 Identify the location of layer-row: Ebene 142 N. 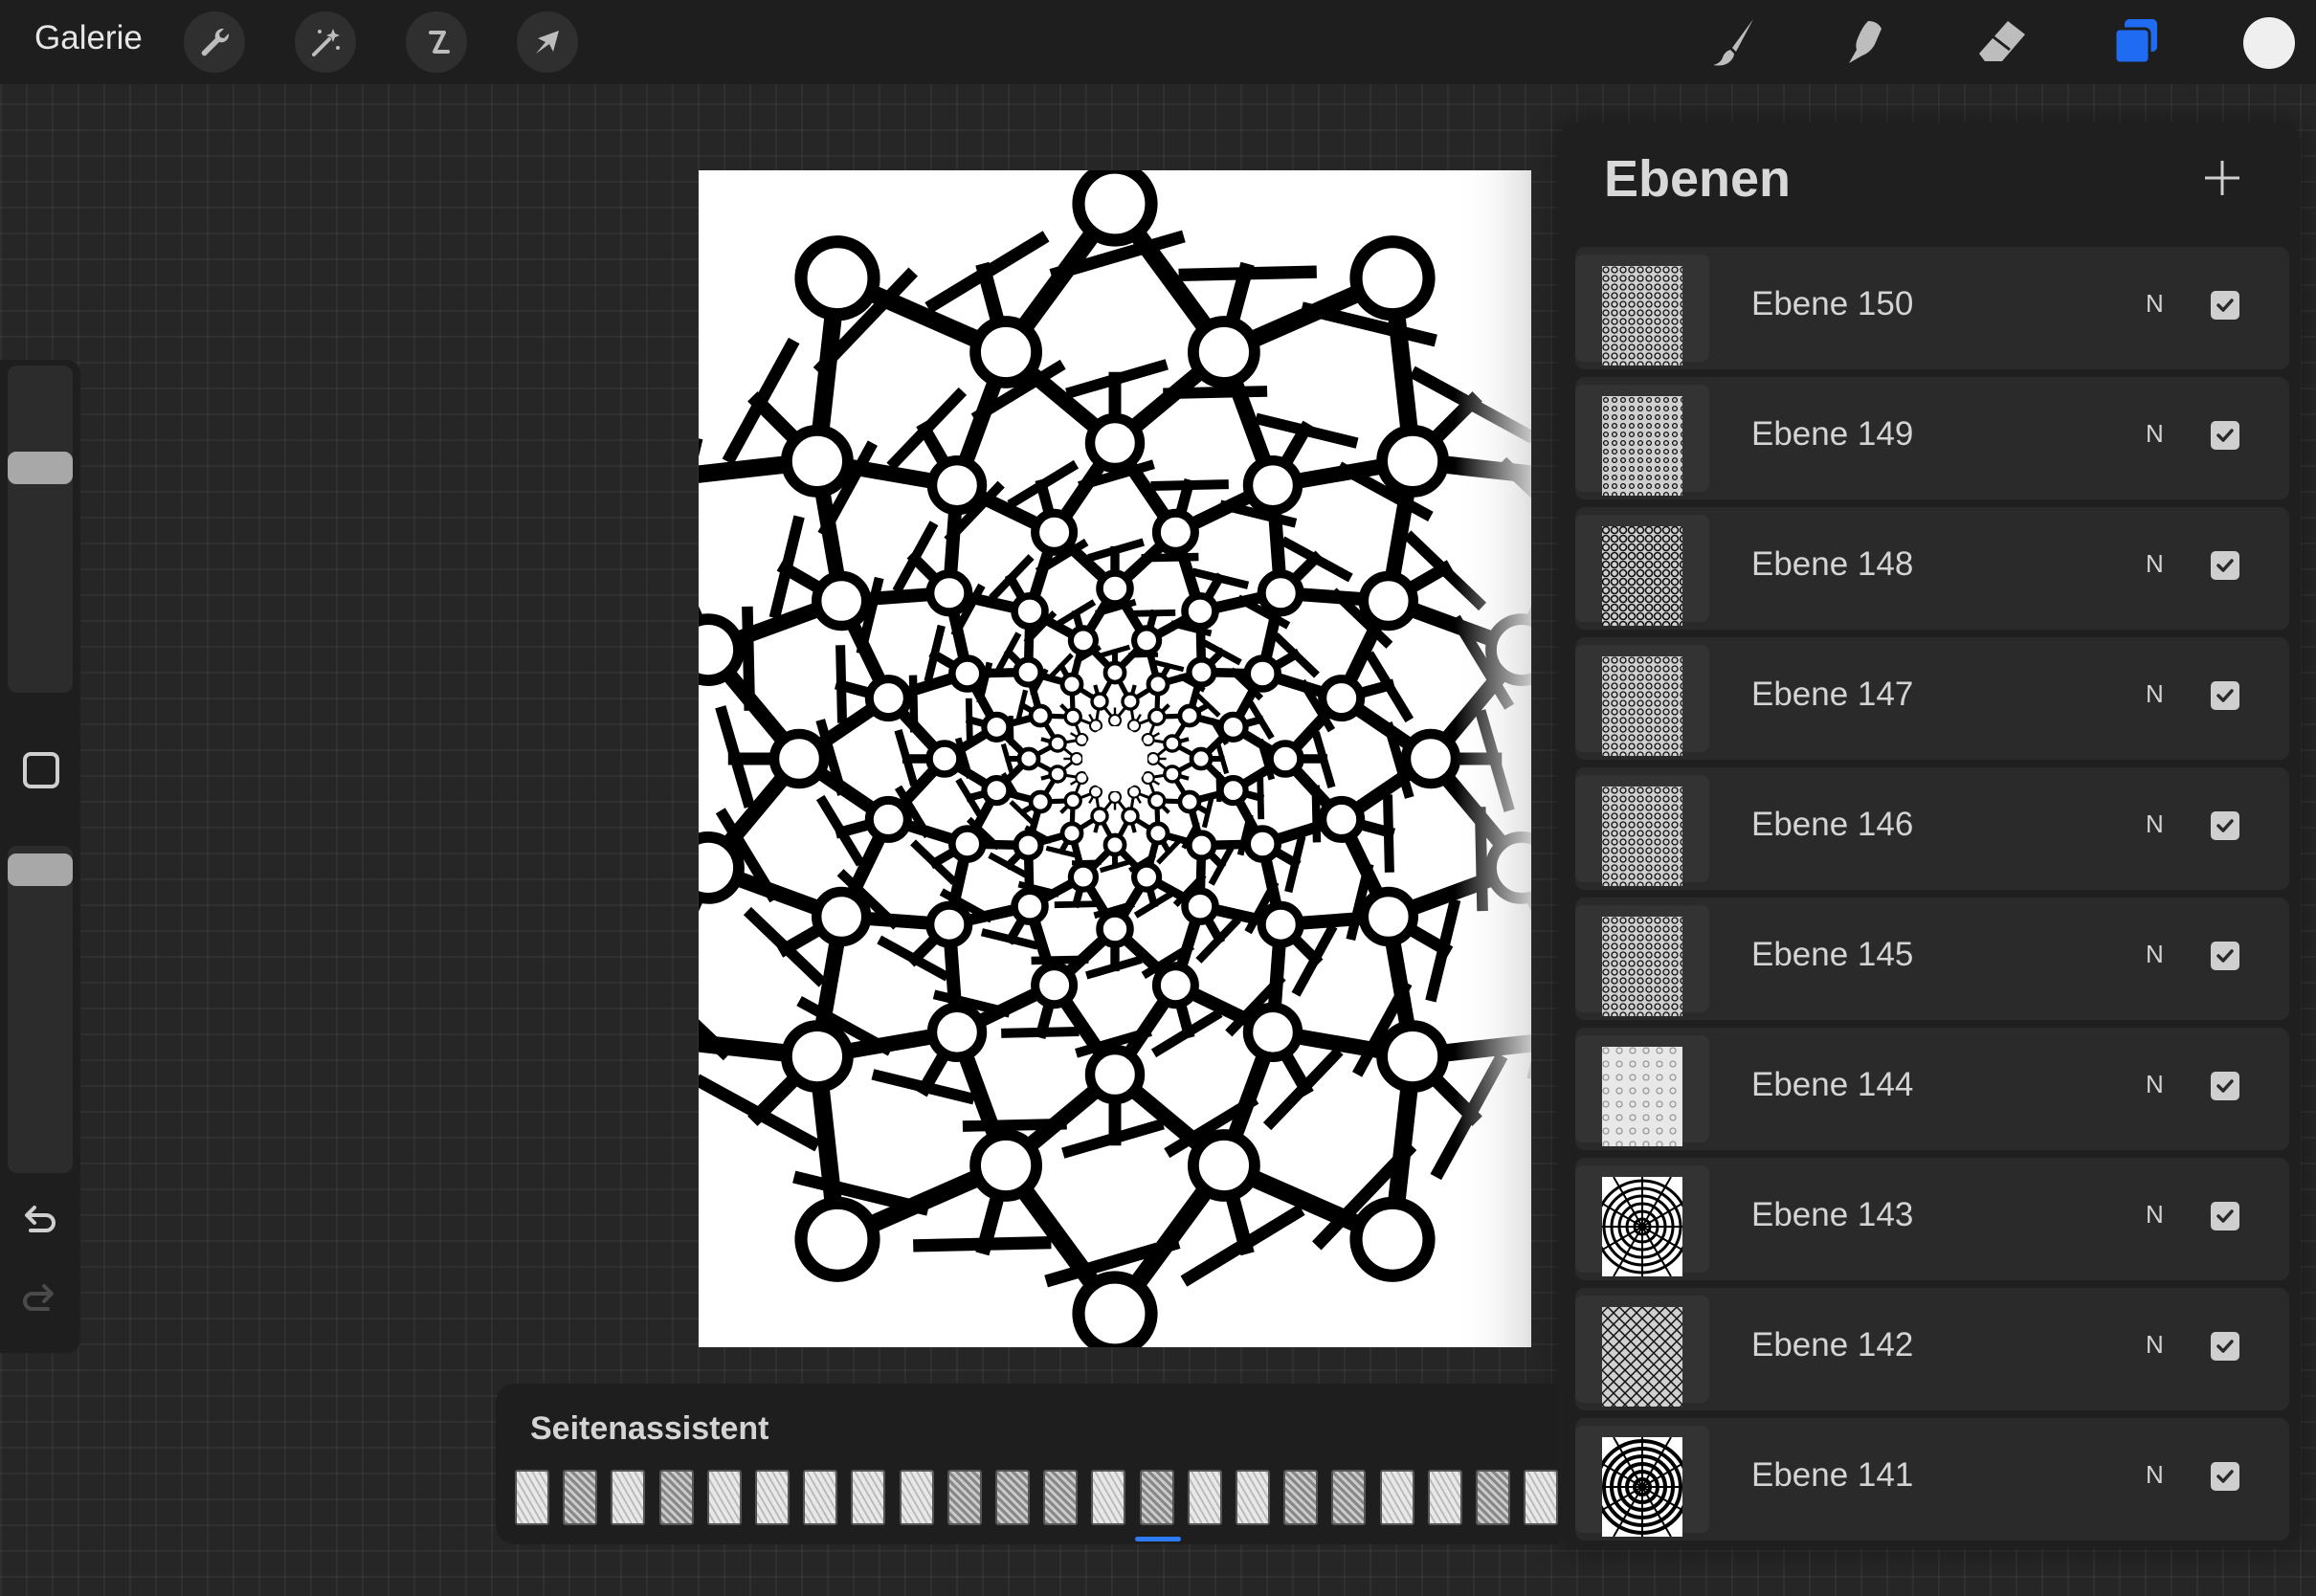
(1932, 1349).